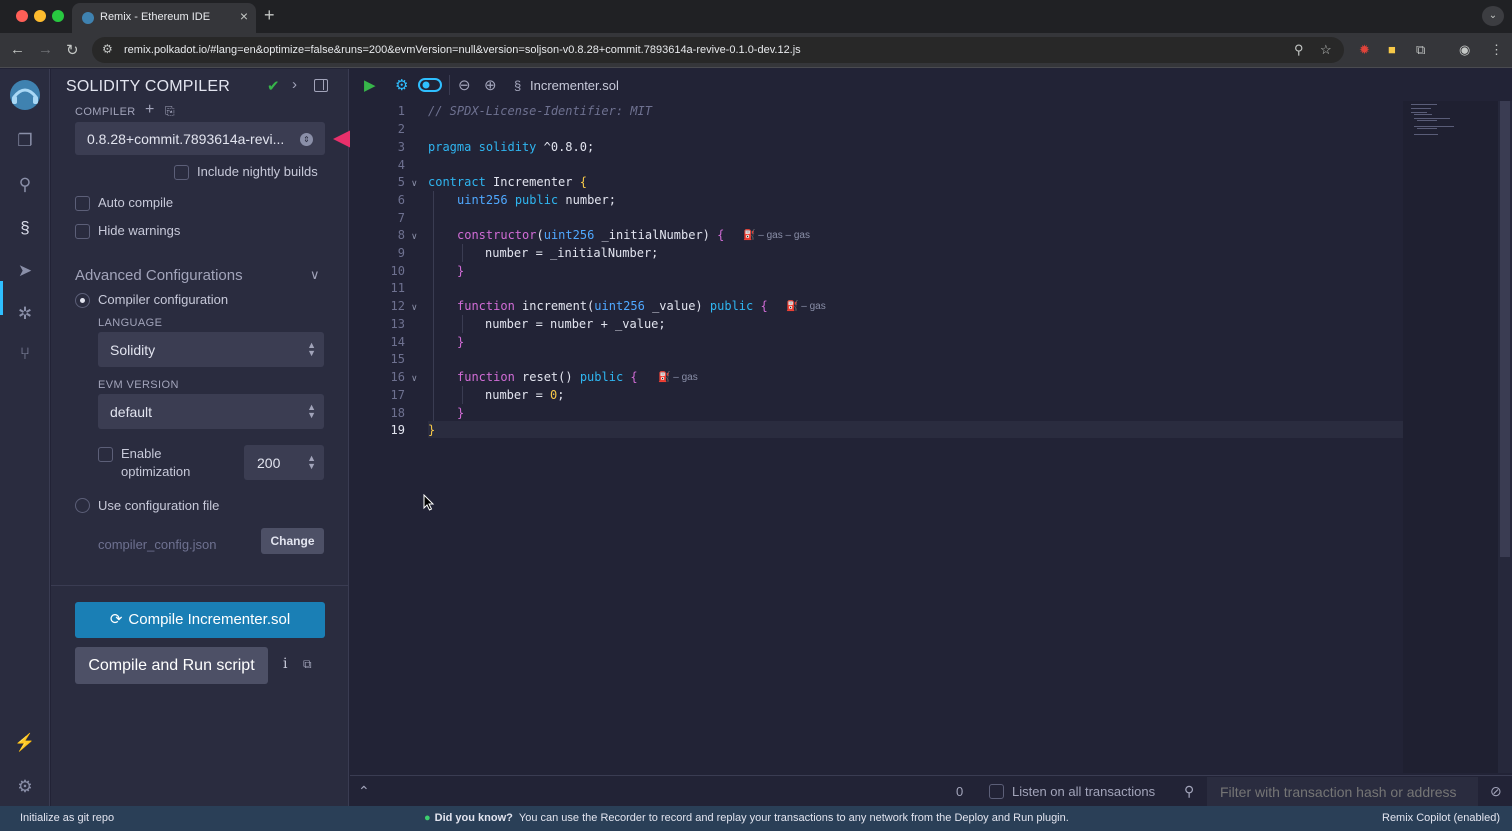 This screenshot has height=831, width=1512. What do you see at coordinates (82, 203) in the screenshot?
I see `auto-compile-checkbox` at bounding box center [82, 203].